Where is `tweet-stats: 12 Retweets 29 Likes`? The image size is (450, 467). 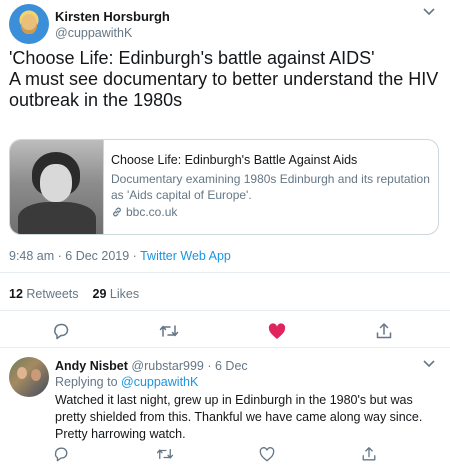
tweet-stats: 12 Retweets 29 Likes is located at coordinates (74, 294).